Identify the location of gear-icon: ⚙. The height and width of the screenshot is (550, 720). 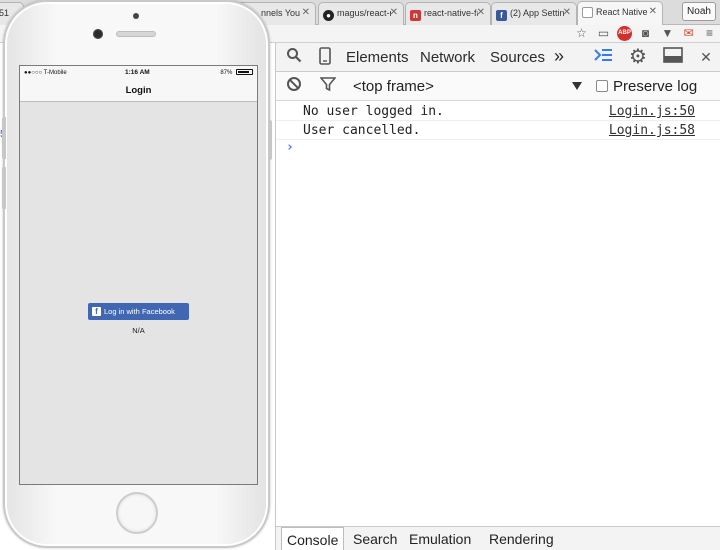
(638, 57).